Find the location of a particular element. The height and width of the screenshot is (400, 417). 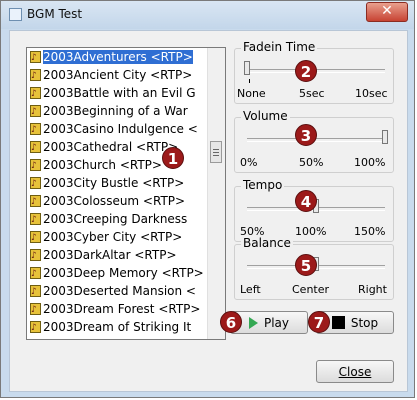

bgm-list-item: 2003Creeping Darkness is located at coordinates (118, 219).